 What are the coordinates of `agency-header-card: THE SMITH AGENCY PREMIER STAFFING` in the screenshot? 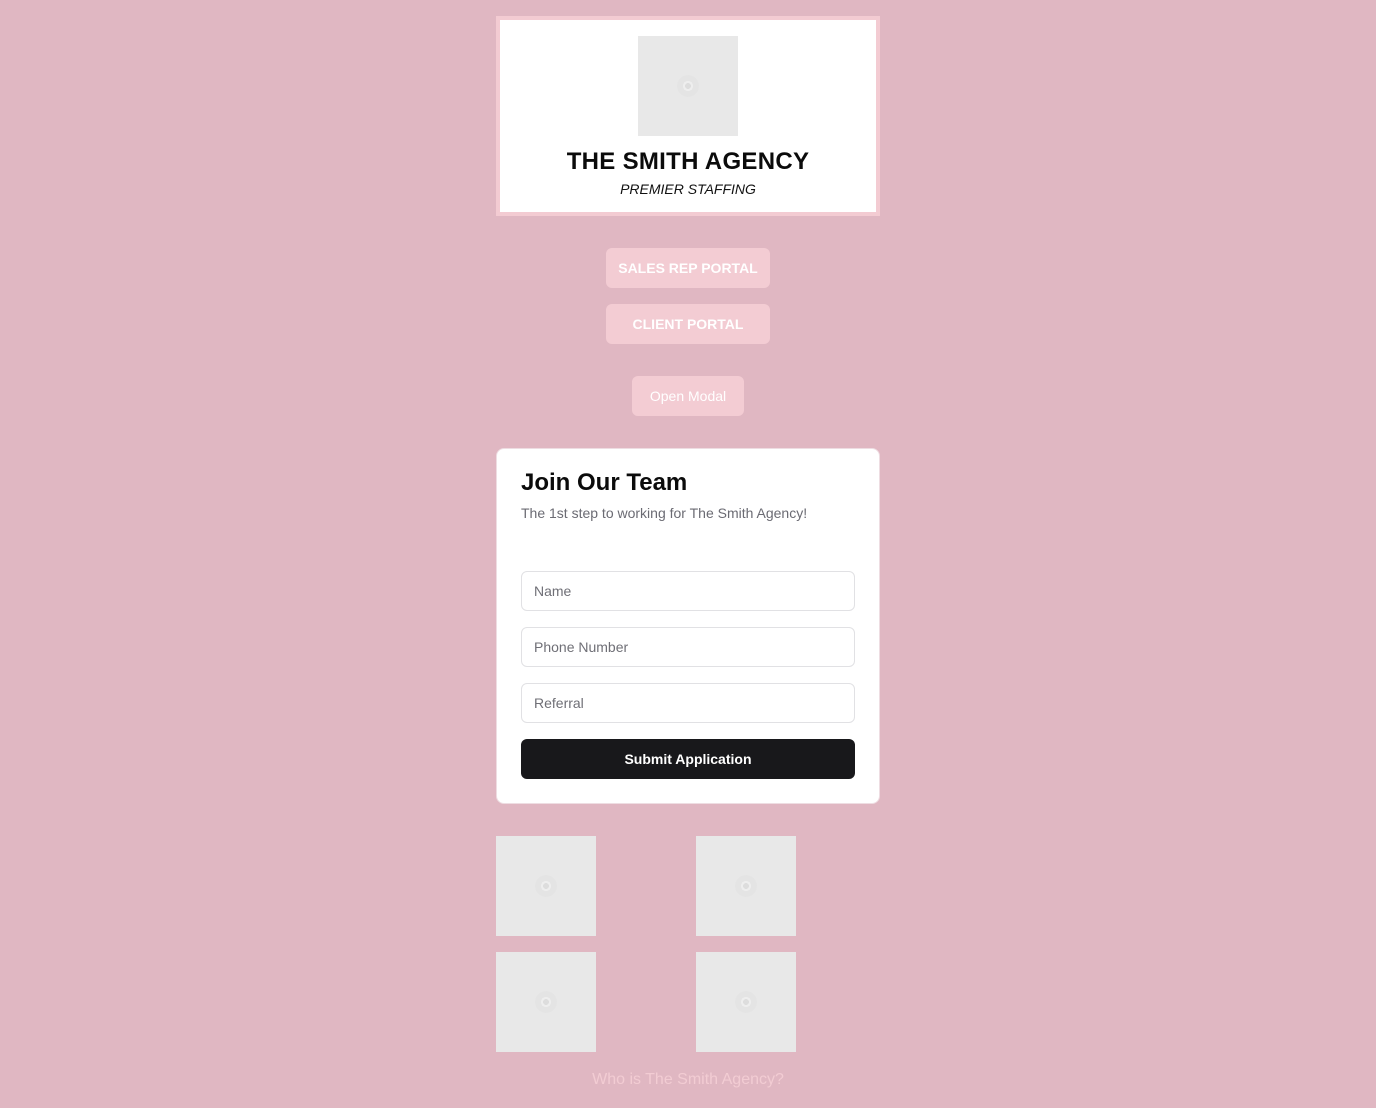 It's located at (688, 116).